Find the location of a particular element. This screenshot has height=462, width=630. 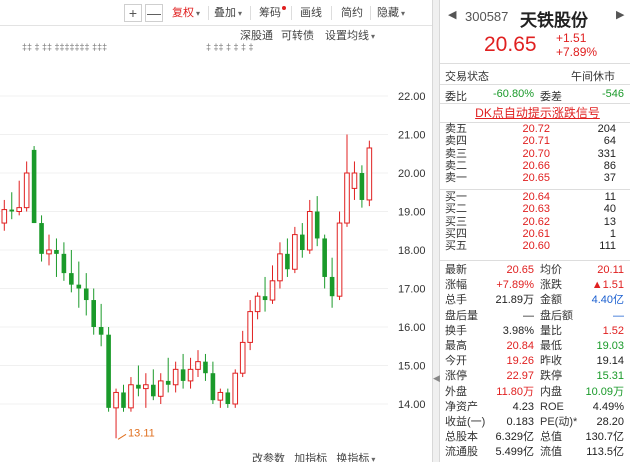

ask-row: 卖二 20.66 86 is located at coordinates (535, 166).